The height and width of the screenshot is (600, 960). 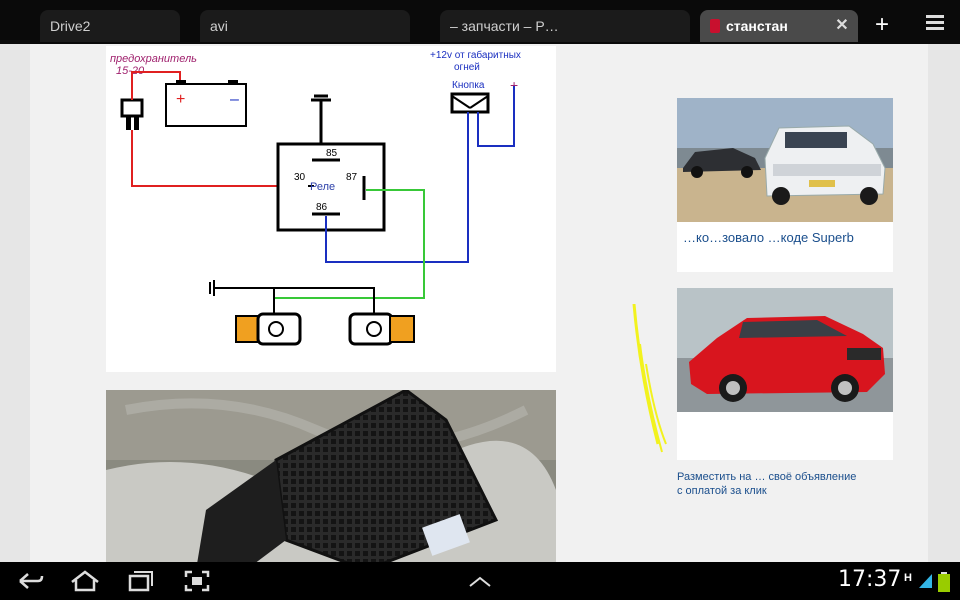 I want to click on recent-apps-icon, so click(x=141, y=581).